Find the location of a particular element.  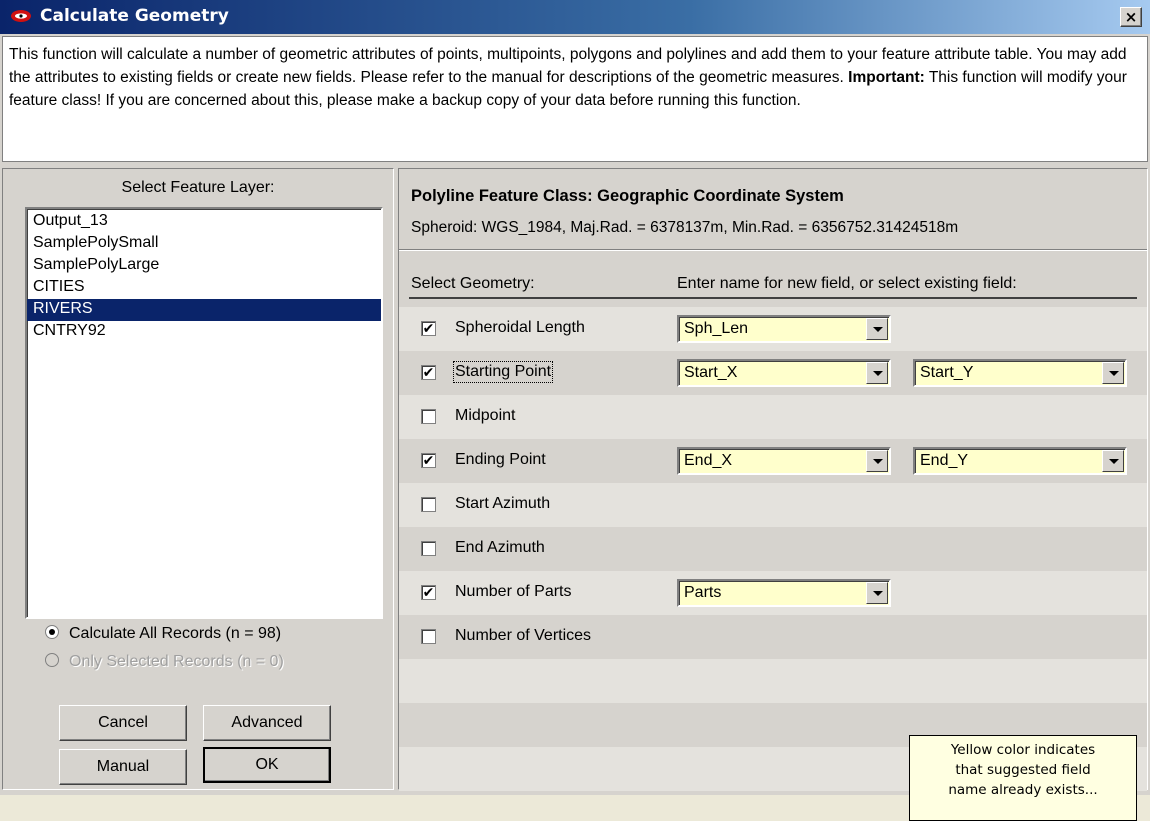

title-bar: Calculate Geometry × is located at coordinates (575, 17).